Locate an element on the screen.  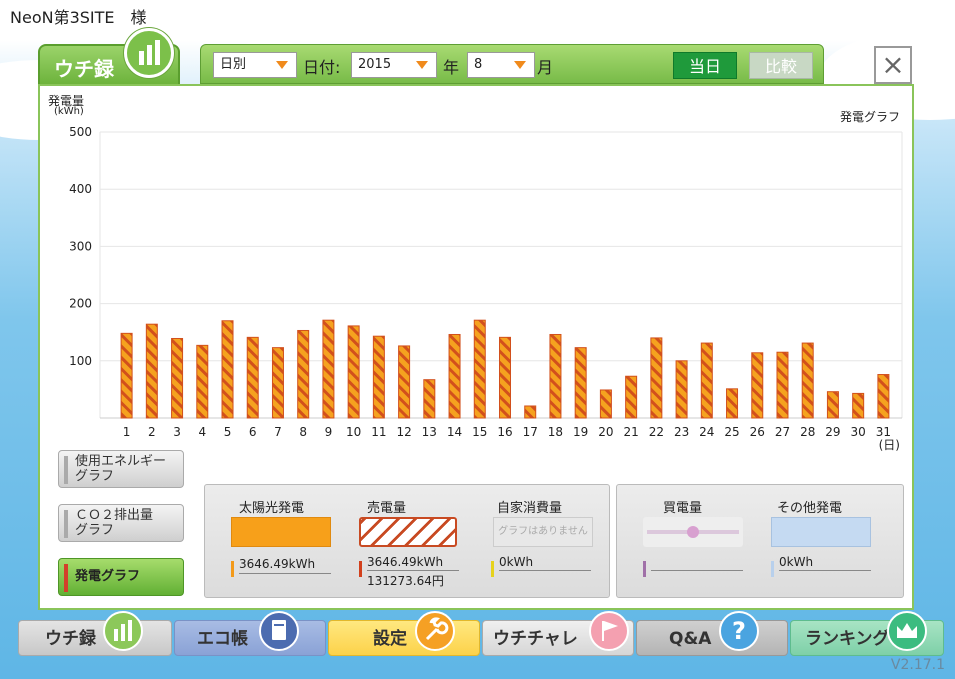
legend-bought-slider is located at coordinates (693, 532).